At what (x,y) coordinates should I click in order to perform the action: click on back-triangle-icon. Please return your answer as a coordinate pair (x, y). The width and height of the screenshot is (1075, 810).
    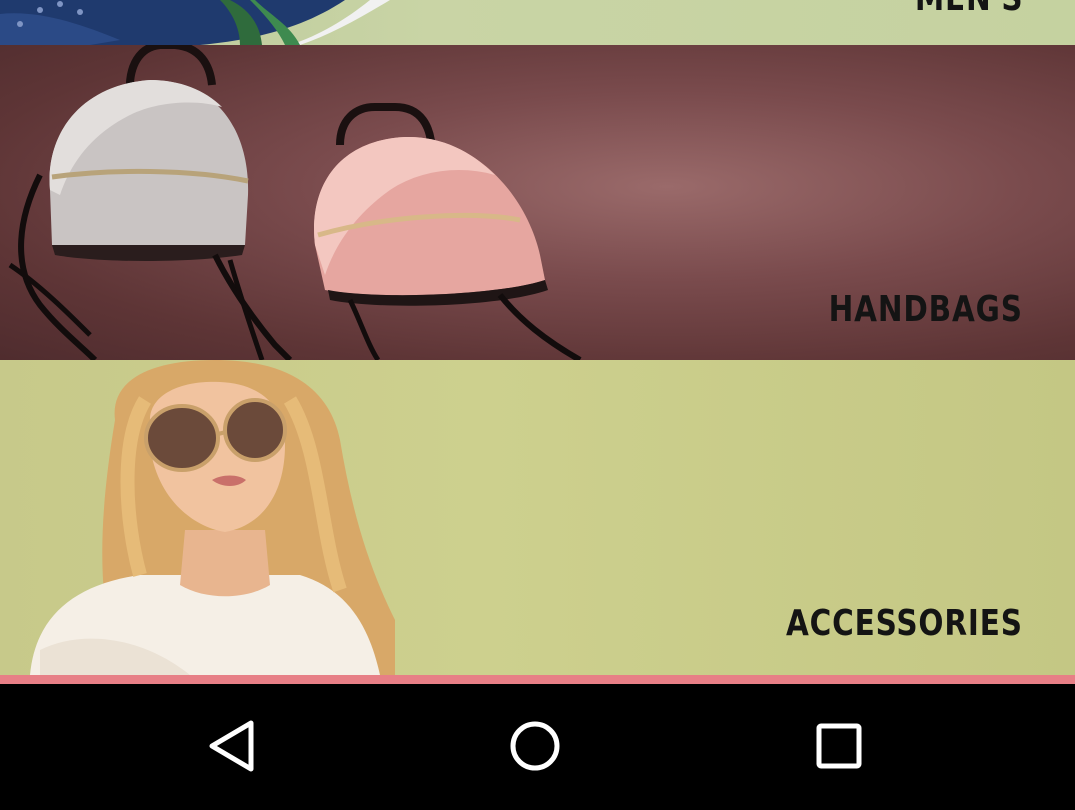
    Looking at the image, I should click on (231, 746).